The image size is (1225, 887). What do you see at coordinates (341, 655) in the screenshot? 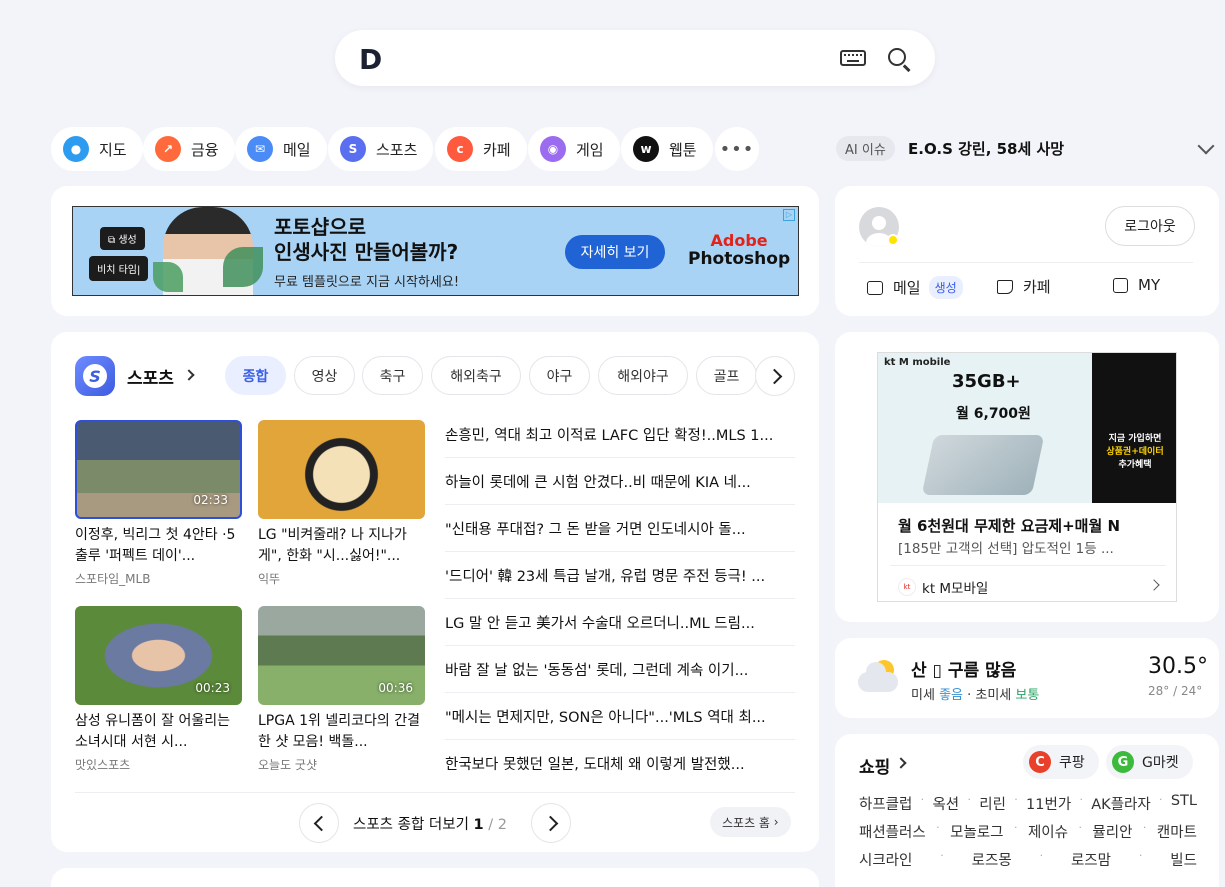
I see `video-thumbnail: 00:36` at bounding box center [341, 655].